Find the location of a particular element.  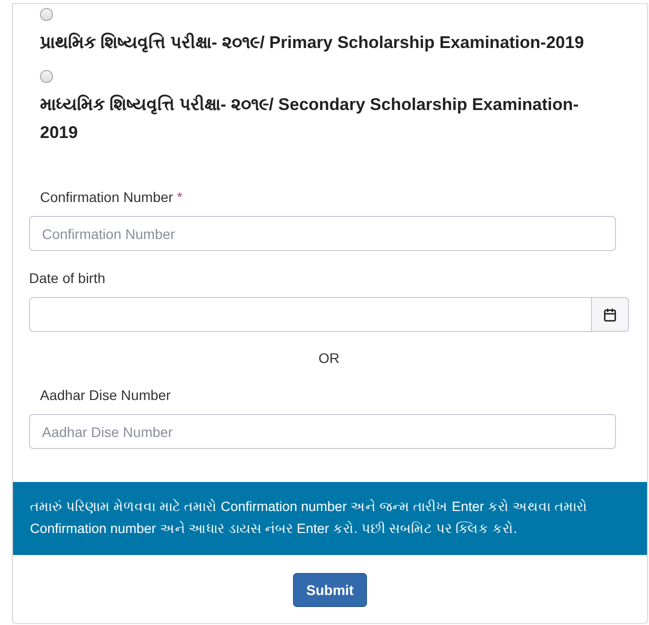

calendar-button is located at coordinates (610, 314).